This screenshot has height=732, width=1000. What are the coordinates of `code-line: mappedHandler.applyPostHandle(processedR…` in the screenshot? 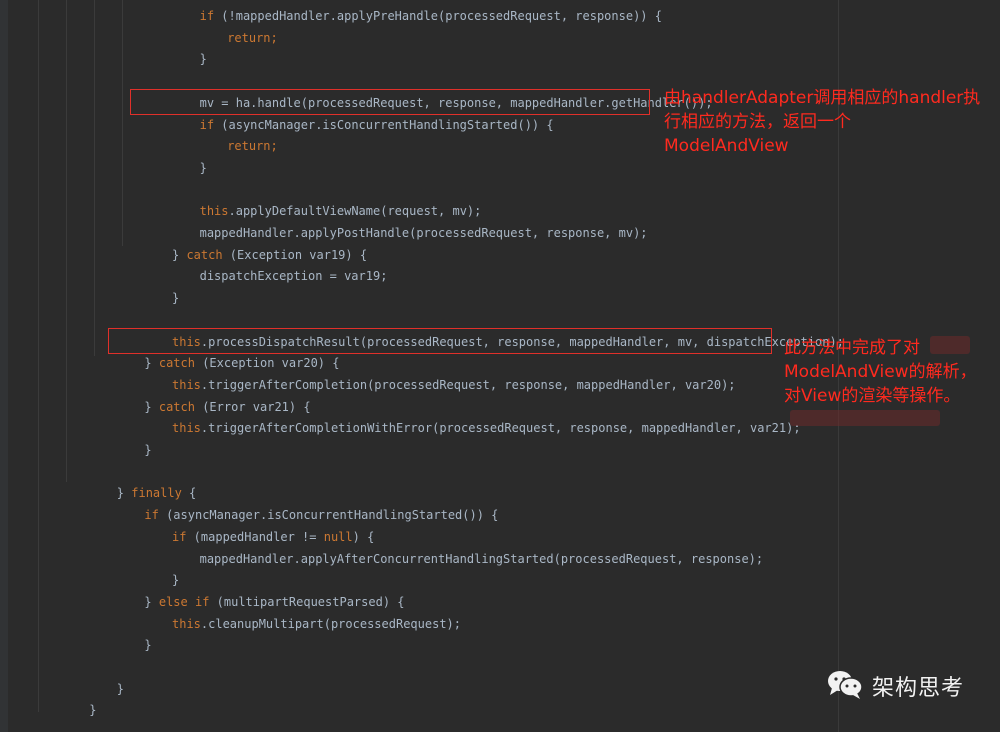 It's located at (424, 233).